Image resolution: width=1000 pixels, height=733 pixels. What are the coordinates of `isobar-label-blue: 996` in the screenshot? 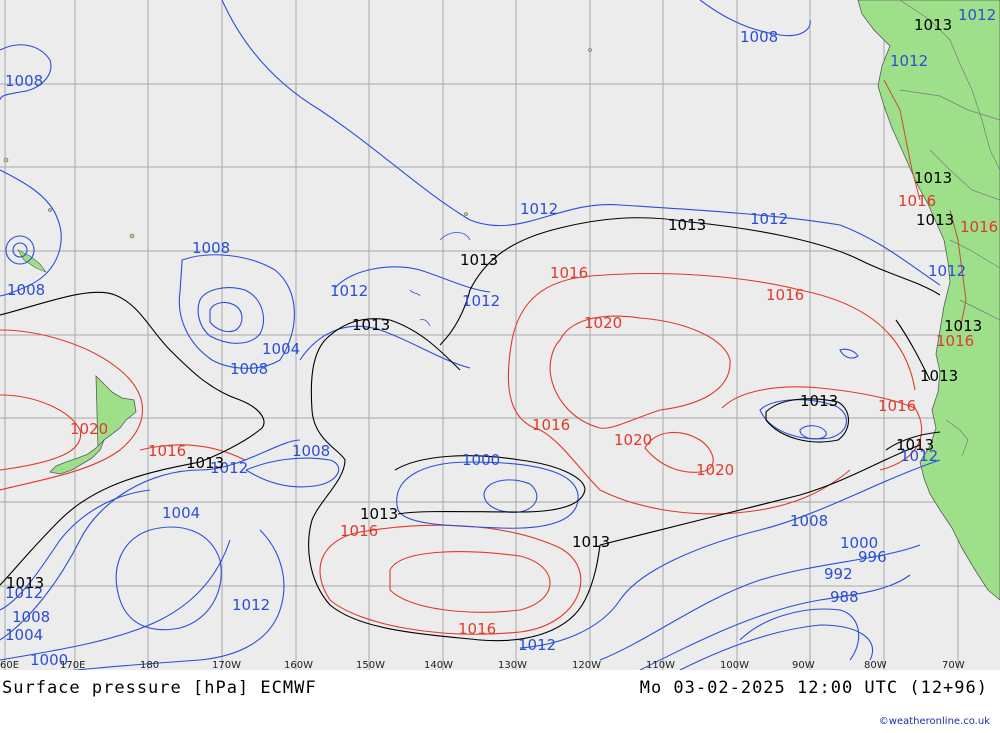 It's located at (872, 557).